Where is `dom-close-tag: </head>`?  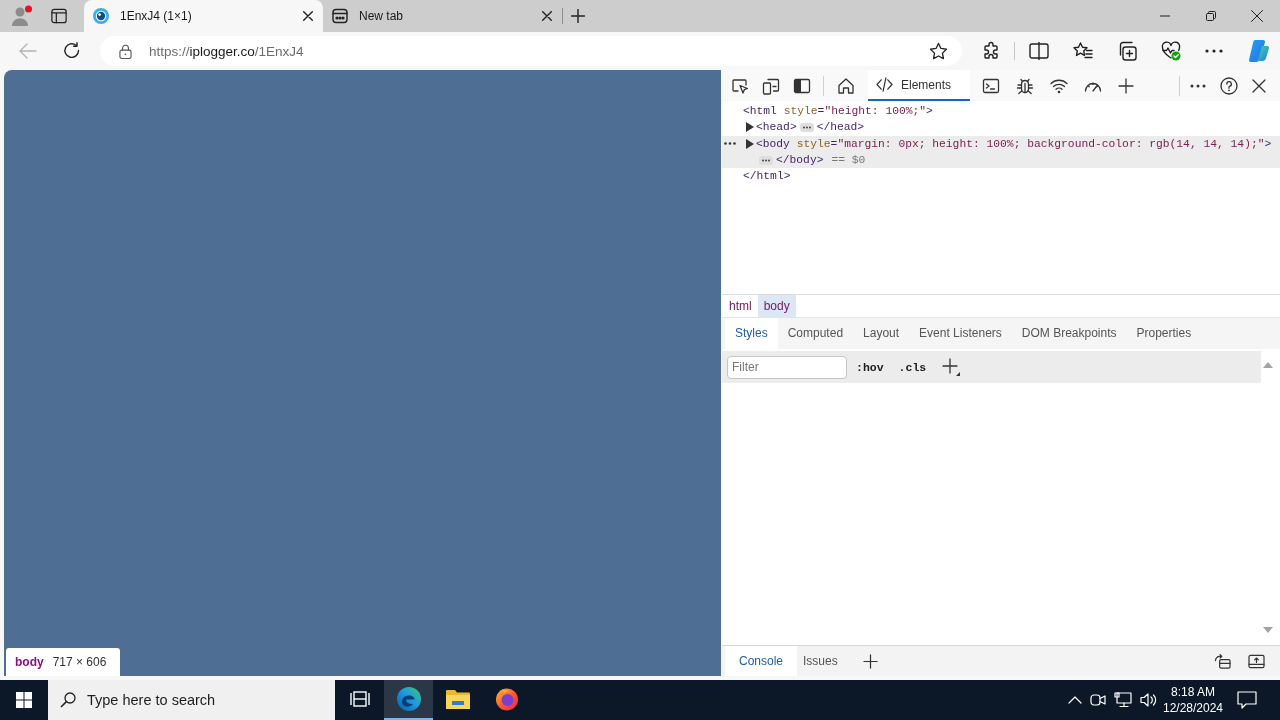 dom-close-tag: </head> is located at coordinates (840, 127).